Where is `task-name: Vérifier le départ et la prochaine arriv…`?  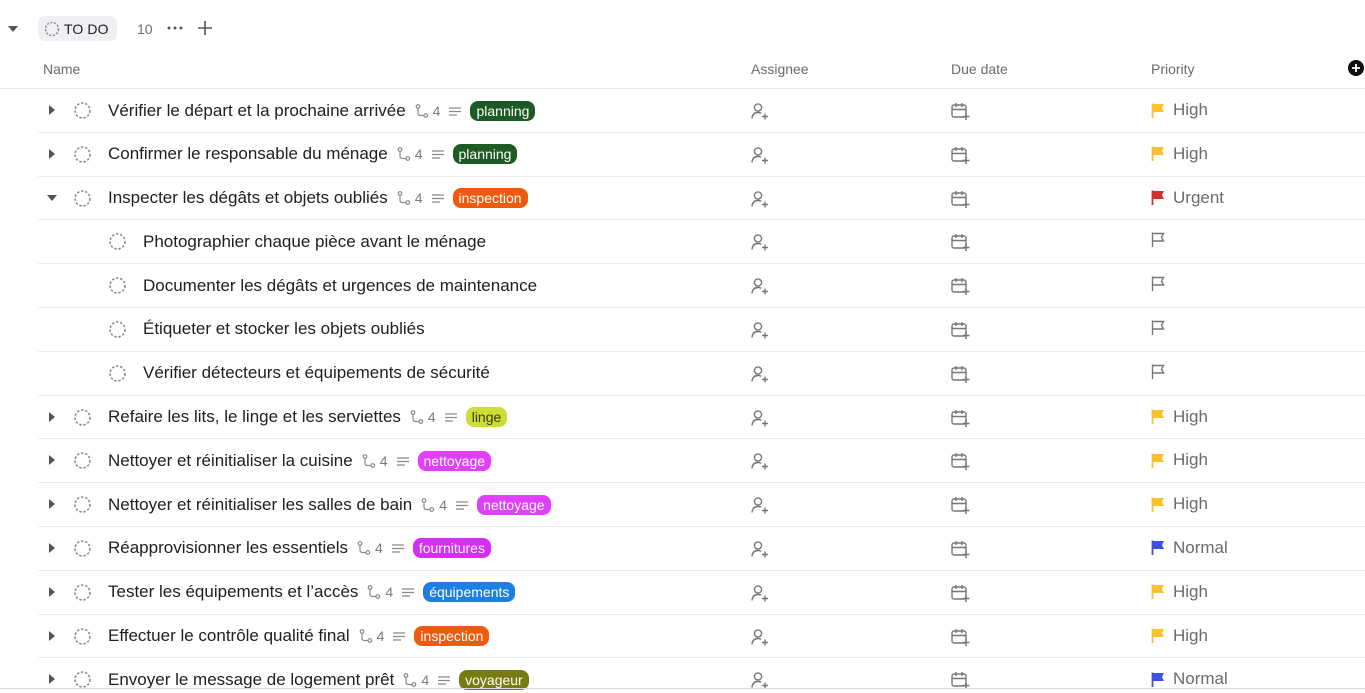
task-name: Vérifier le départ et la prochaine arriv… is located at coordinates (257, 111).